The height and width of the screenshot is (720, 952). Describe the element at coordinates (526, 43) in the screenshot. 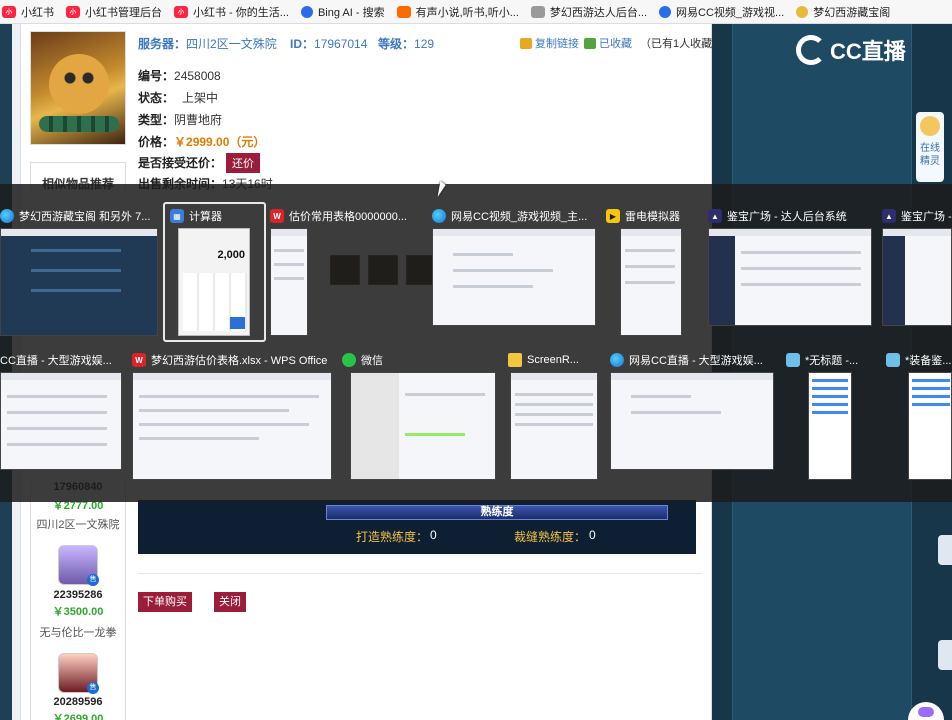

I see `copy-icon` at that location.